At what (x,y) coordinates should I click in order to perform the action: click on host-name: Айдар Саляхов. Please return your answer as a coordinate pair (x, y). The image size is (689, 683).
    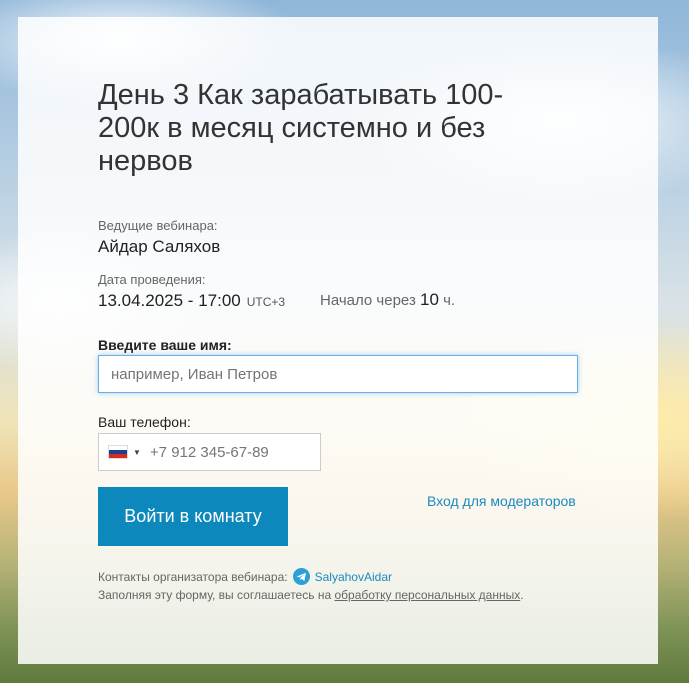
    Looking at the image, I should click on (159, 246).